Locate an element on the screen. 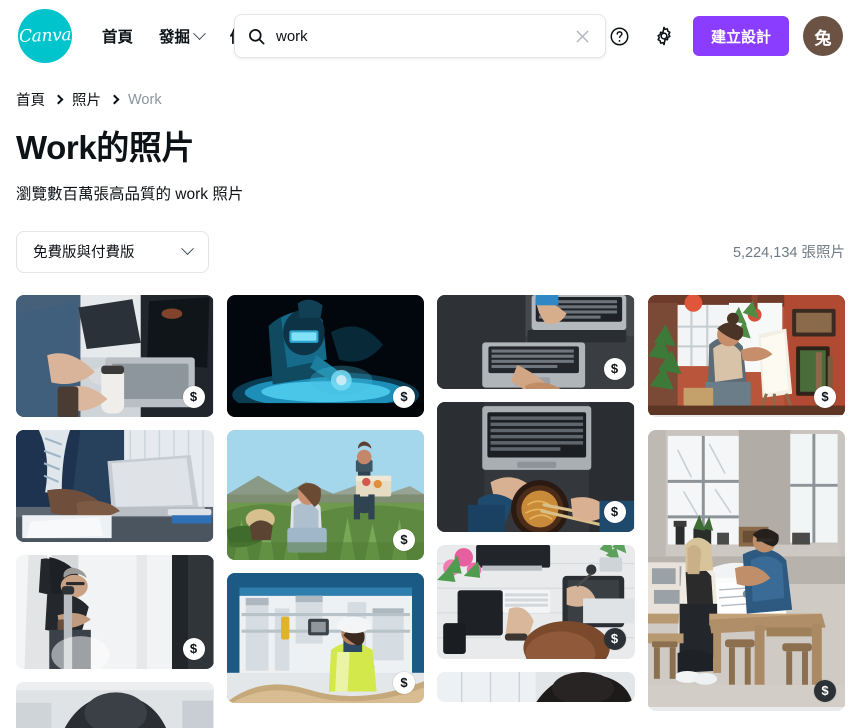 The width and height of the screenshot is (861, 728). breadcrumb: 首頁 照片 Work is located at coordinates (430, 91).